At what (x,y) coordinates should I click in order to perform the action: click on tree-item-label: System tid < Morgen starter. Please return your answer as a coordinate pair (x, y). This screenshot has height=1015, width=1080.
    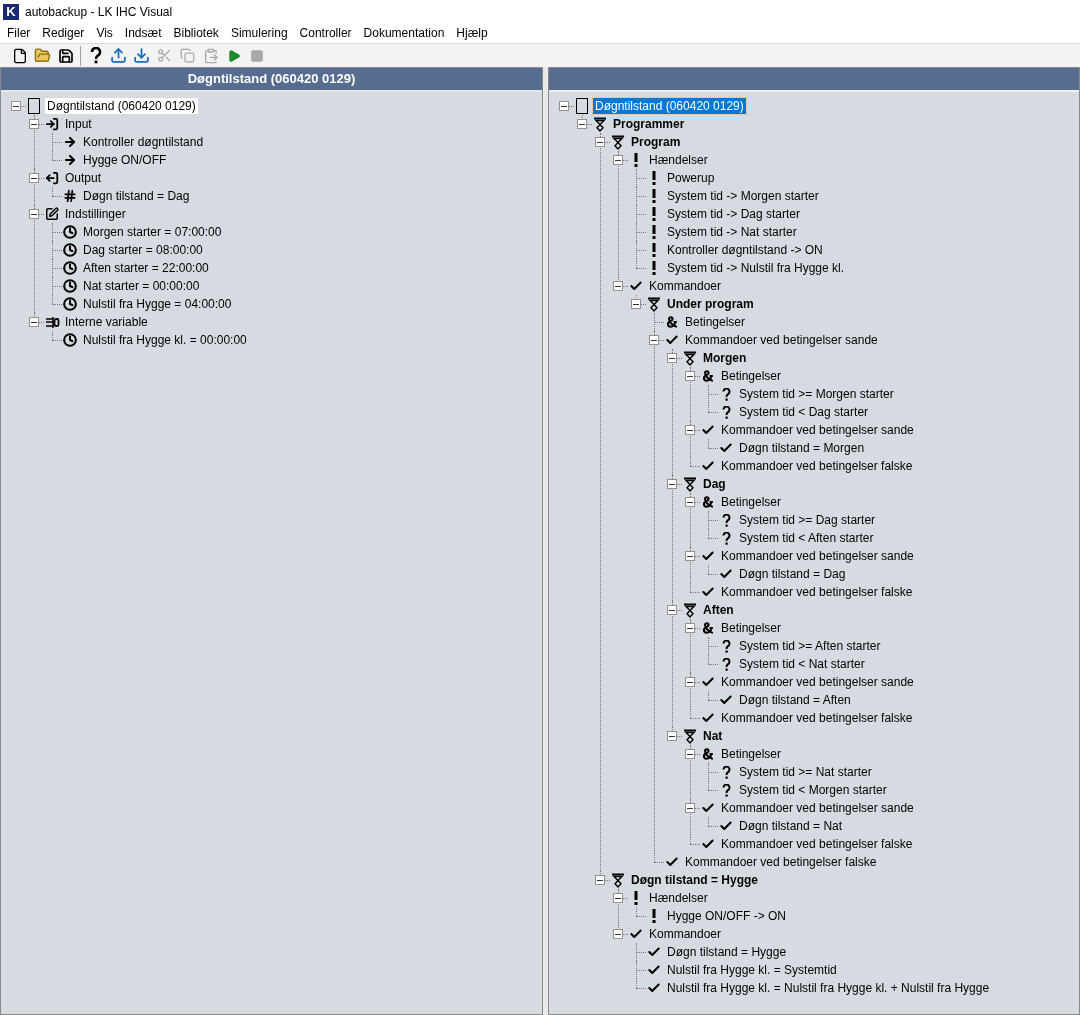
    Looking at the image, I should click on (813, 790).